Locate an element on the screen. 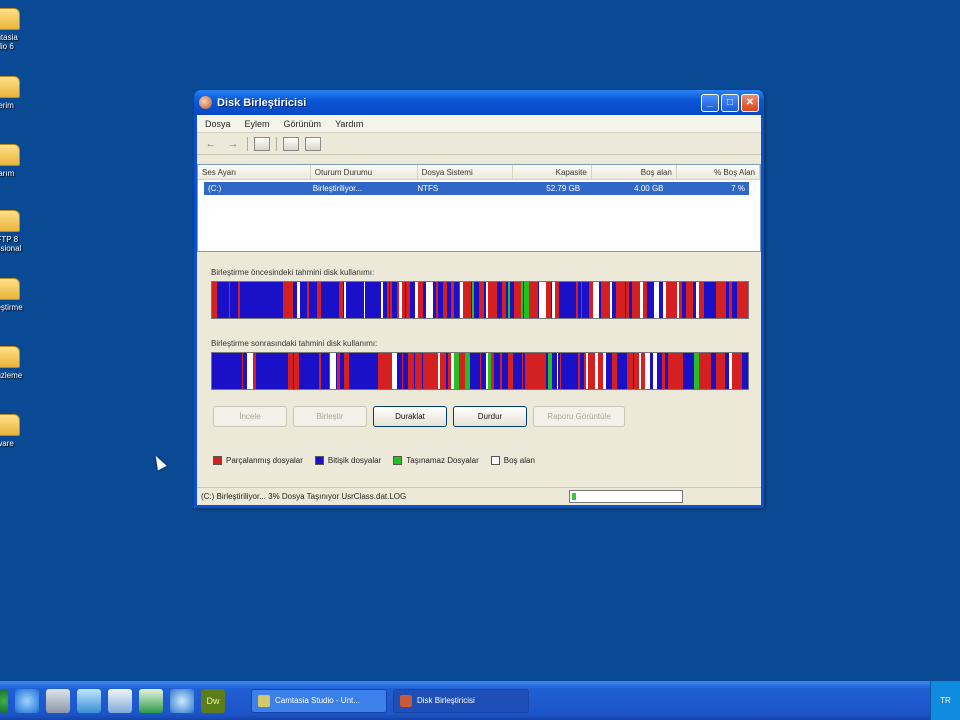 The height and width of the screenshot is (720, 960). wireless-icon is located at coordinates (182, 700).